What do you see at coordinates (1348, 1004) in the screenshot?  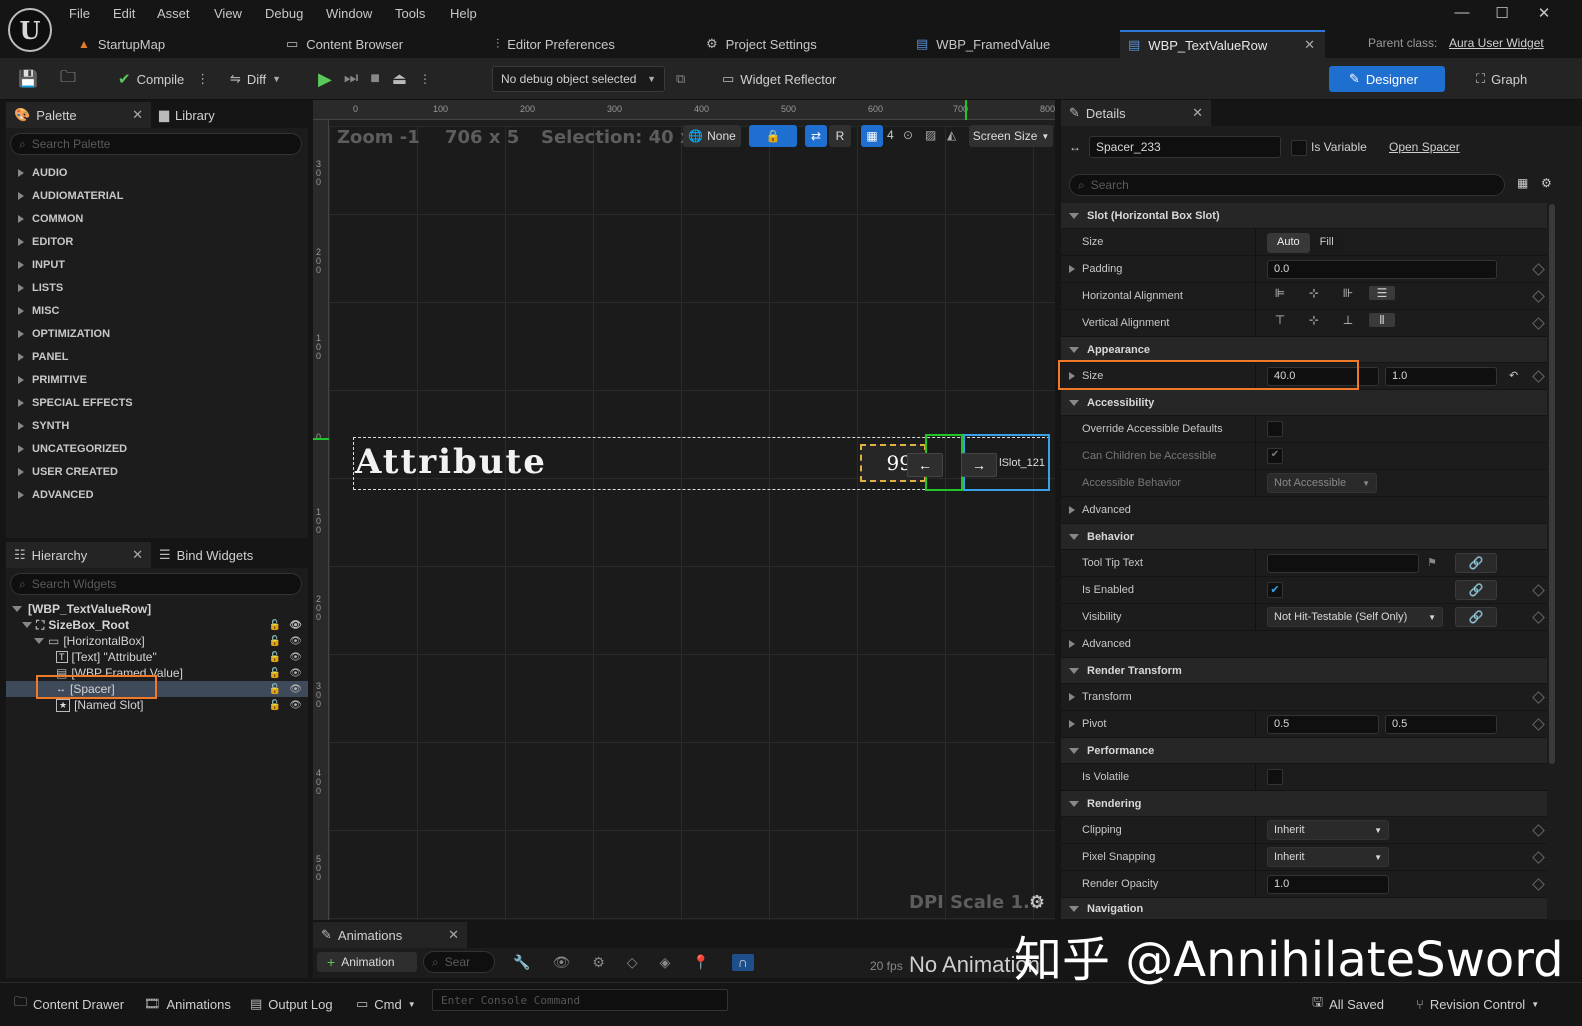 I see `all-saved-button: 🖫 All Saved` at bounding box center [1348, 1004].